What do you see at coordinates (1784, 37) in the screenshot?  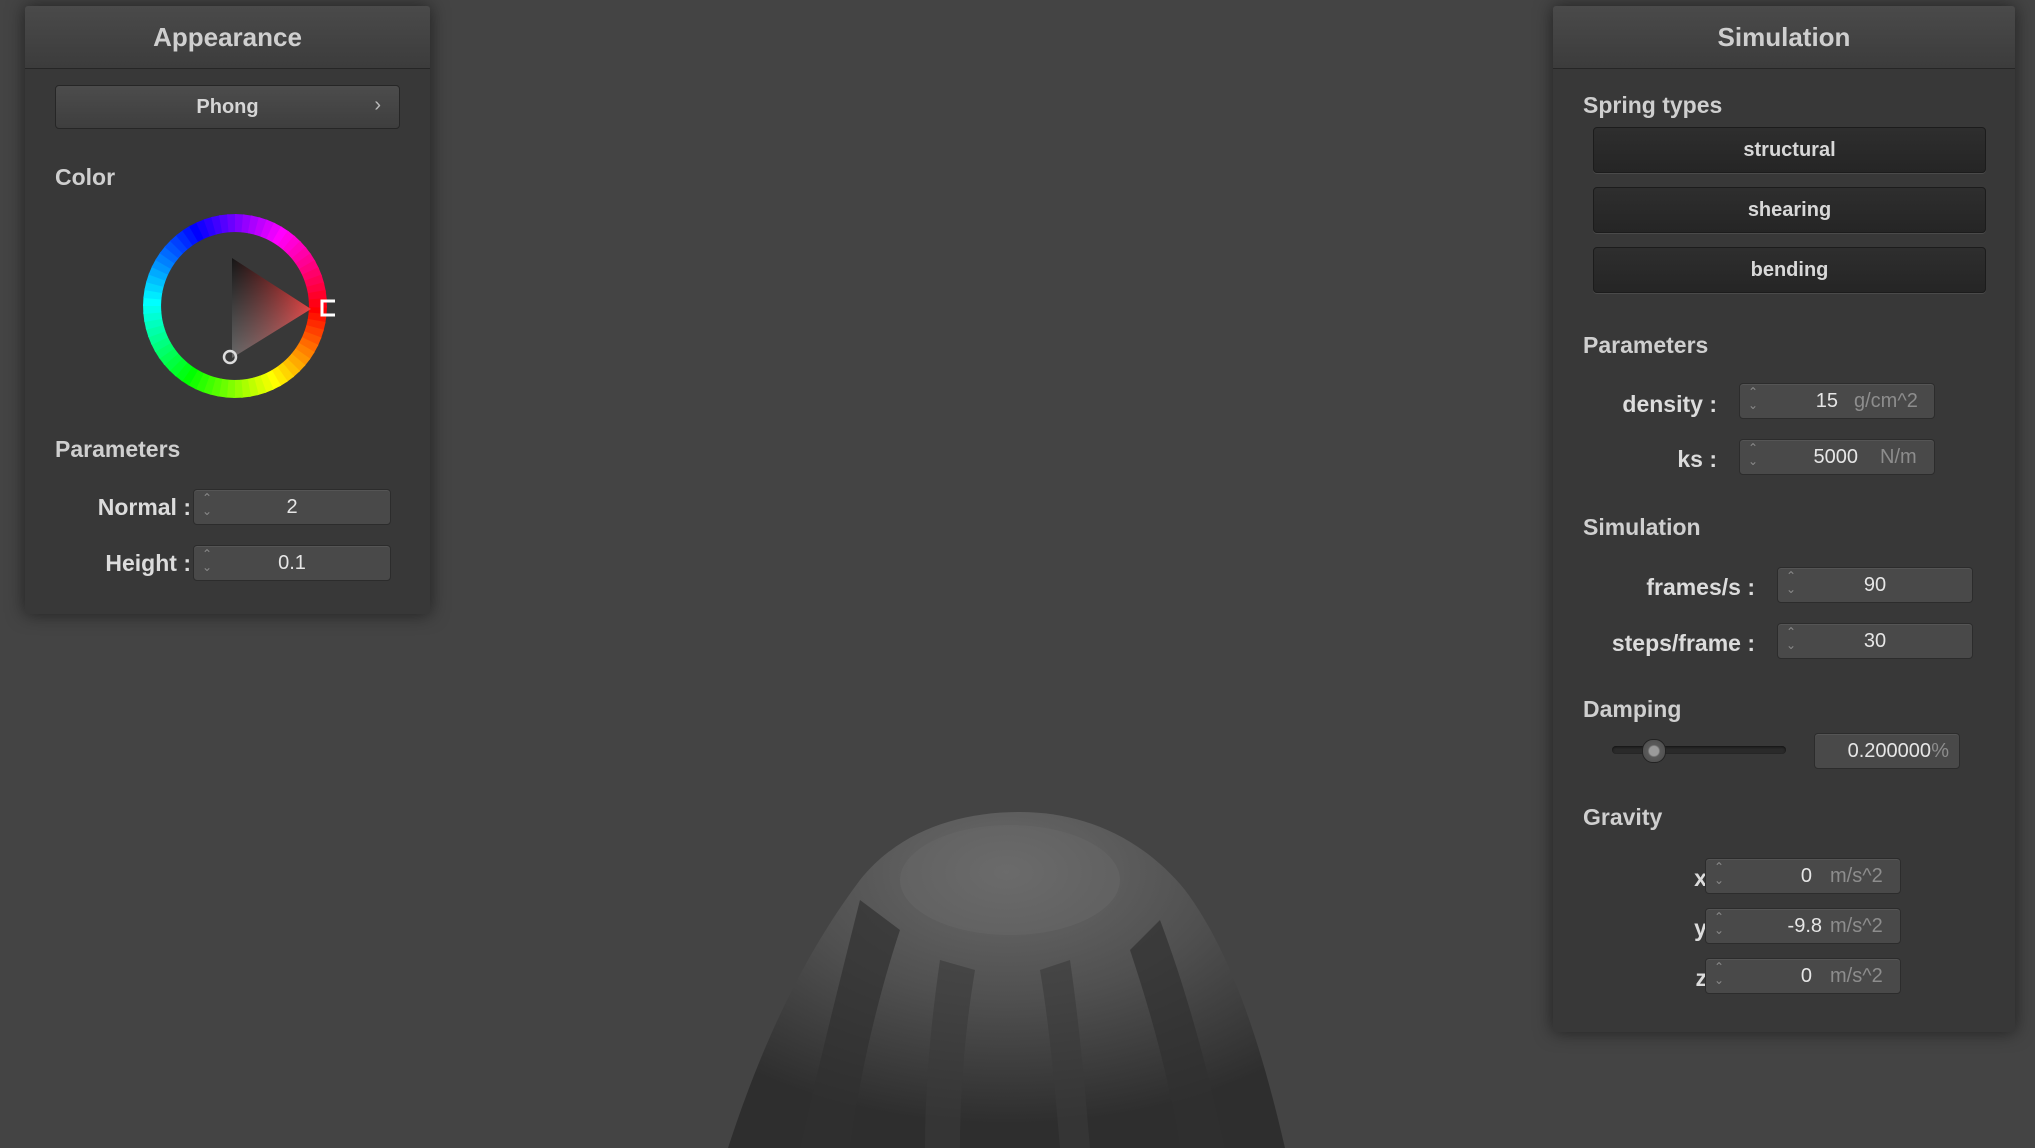 I see `simulation-panel-title: Simulation` at bounding box center [1784, 37].